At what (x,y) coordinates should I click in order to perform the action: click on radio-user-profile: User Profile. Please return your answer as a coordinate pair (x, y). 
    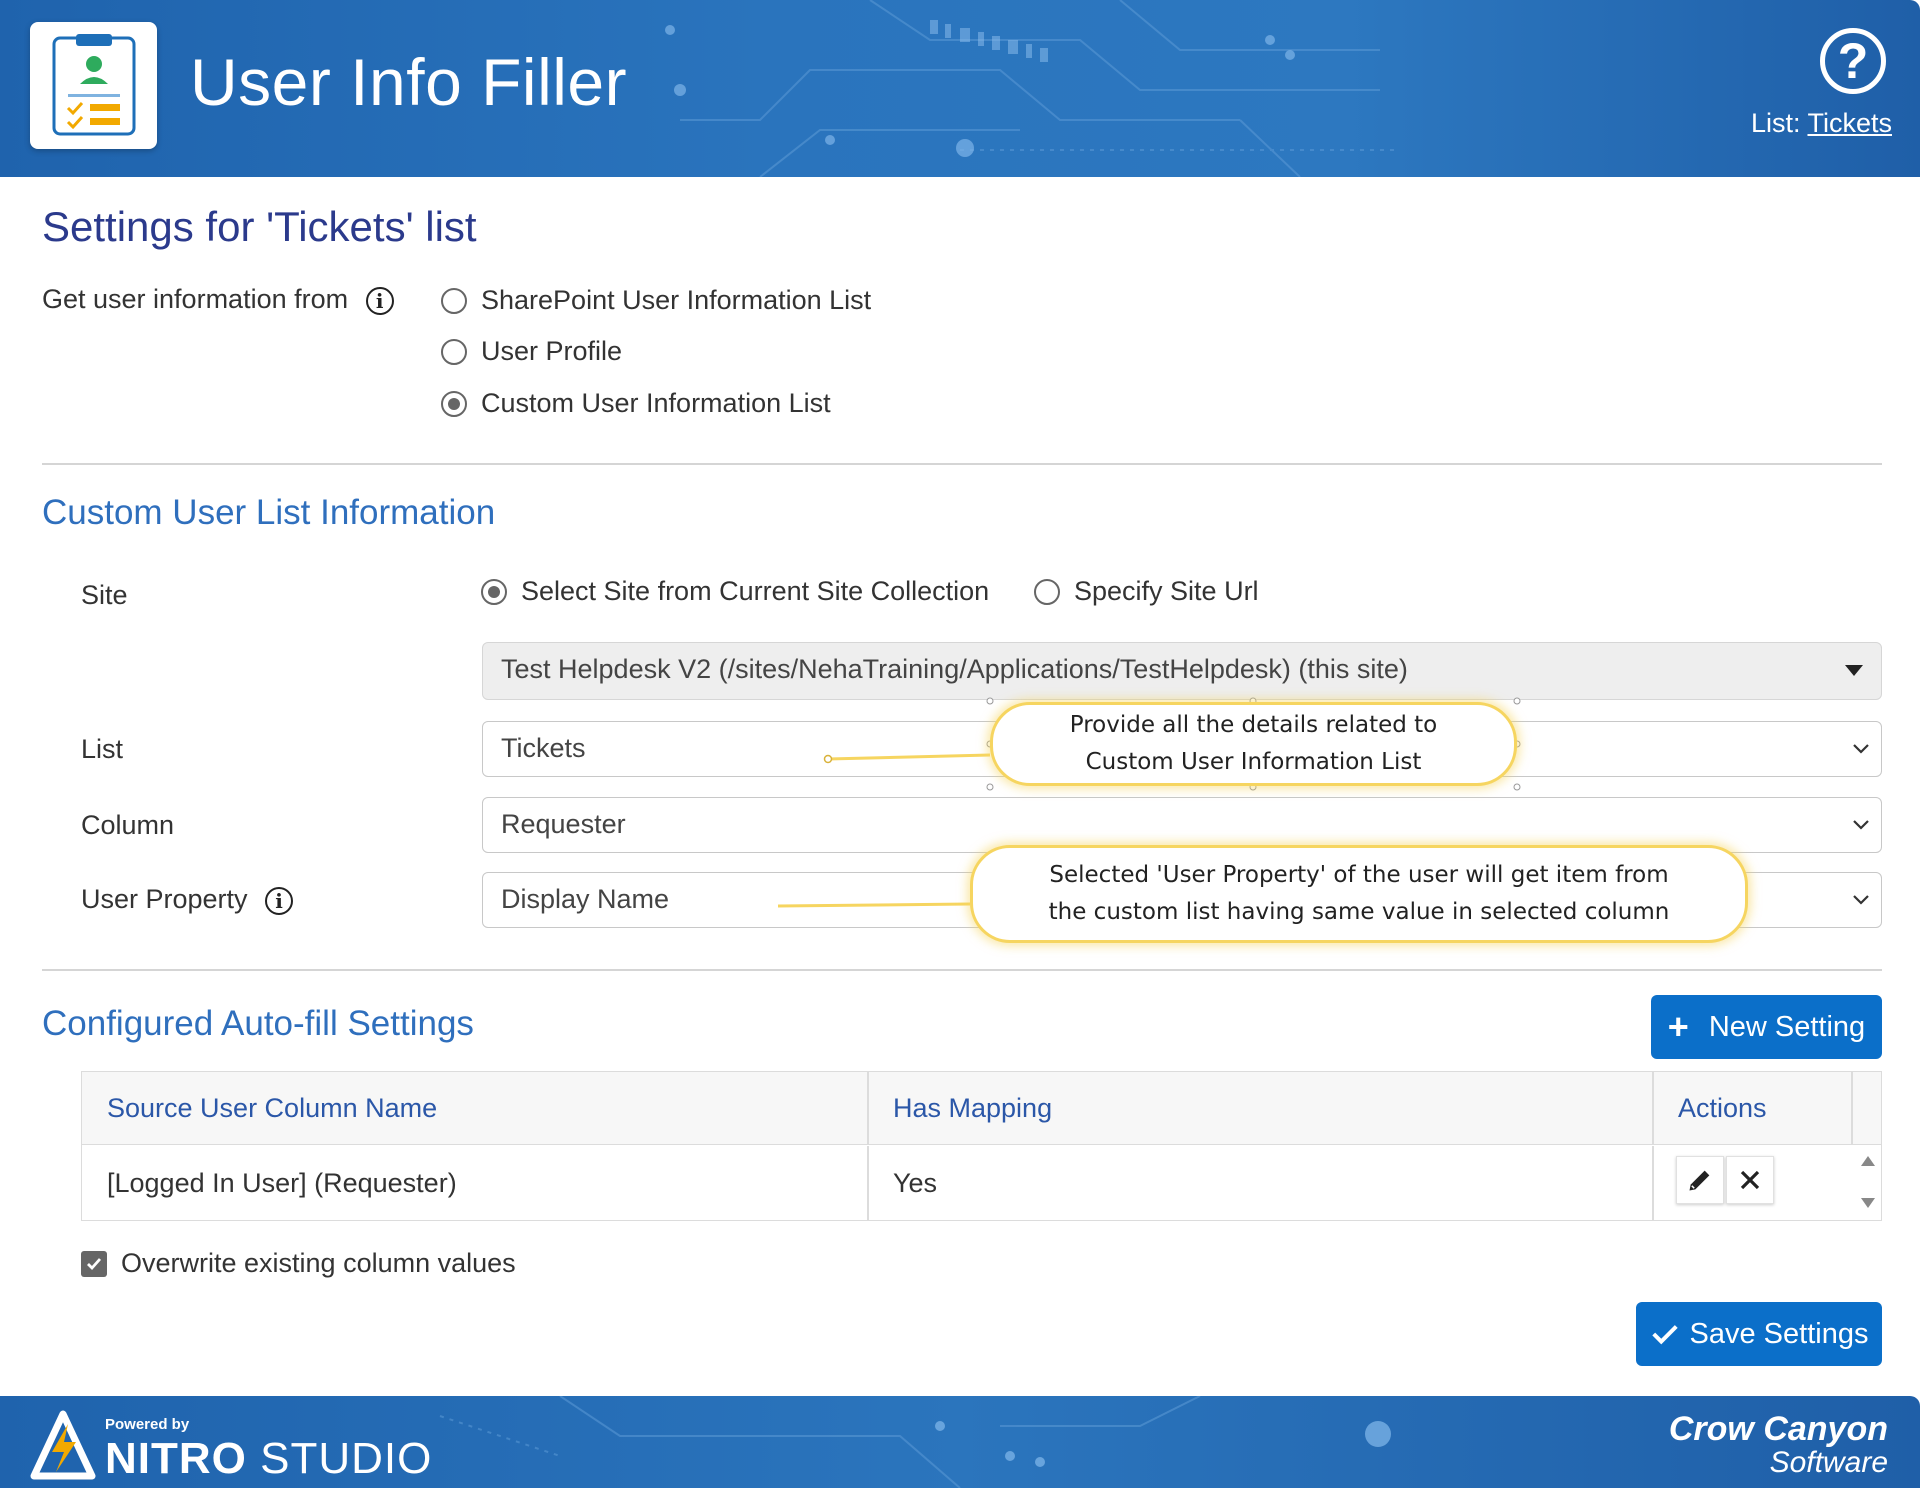
    Looking at the image, I should click on (531, 351).